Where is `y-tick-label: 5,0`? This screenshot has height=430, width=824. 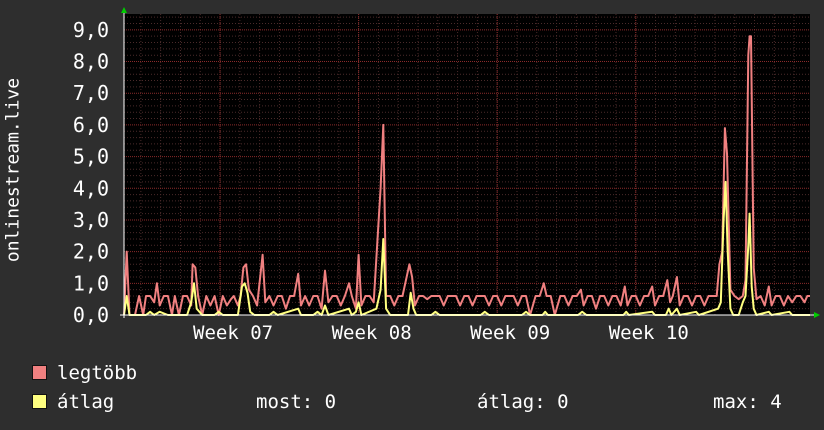 y-tick-label: 5,0 is located at coordinates (91, 157).